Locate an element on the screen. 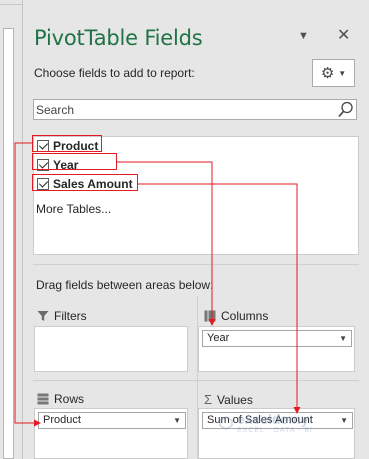  search-field: Search is located at coordinates (195, 109).